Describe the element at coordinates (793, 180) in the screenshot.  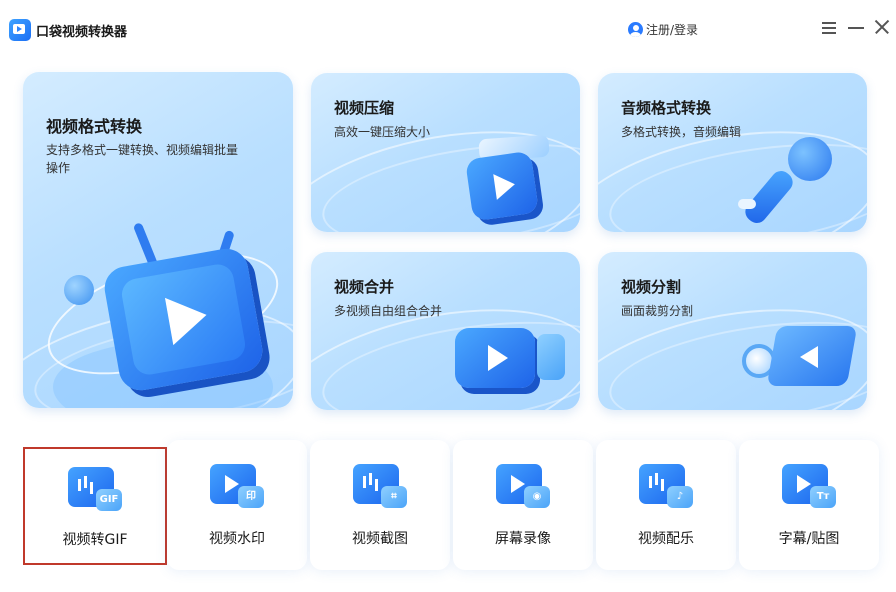
I see `microphone-icon` at that location.